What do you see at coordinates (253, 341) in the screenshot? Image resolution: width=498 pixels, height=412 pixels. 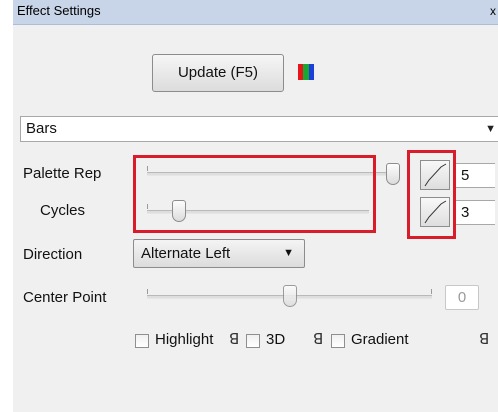 I see `3d-checkbox` at bounding box center [253, 341].